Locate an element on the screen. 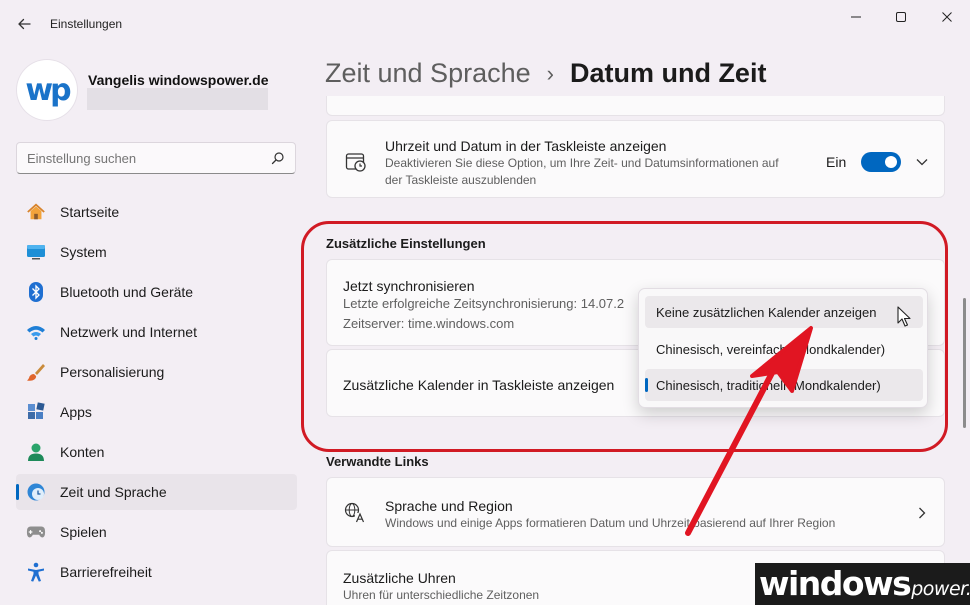 Image resolution: width=970 pixels, height=605 pixels. sidebar-item-system: System is located at coordinates (156, 252).